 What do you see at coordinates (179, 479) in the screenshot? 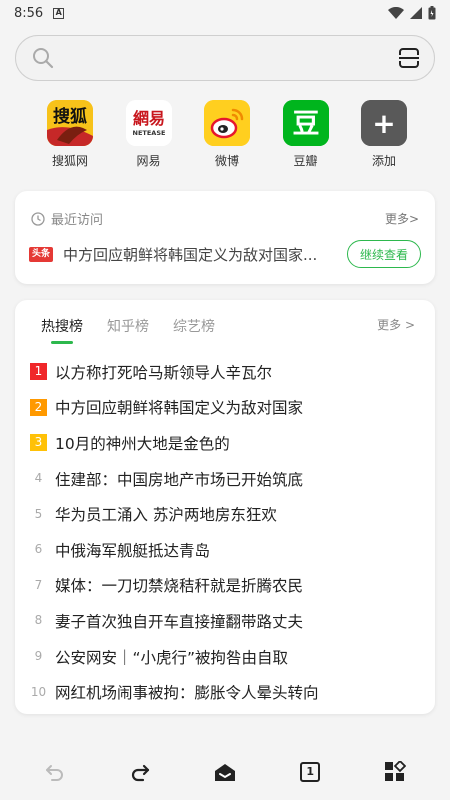
I see `hot-item-text: 住建部：中国房地产市场已开始筑底` at bounding box center [179, 479].